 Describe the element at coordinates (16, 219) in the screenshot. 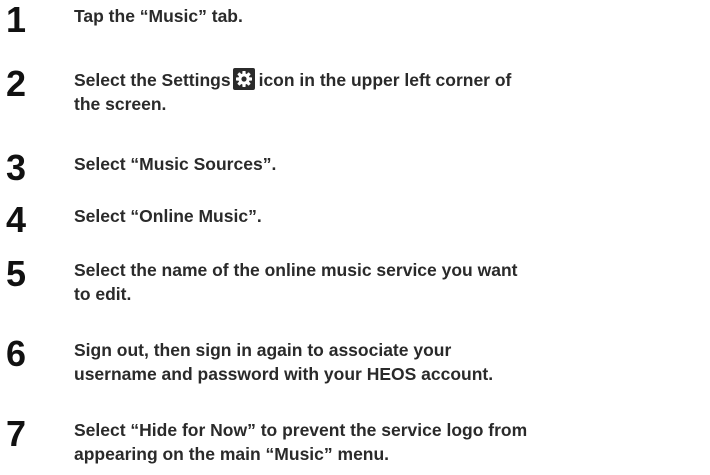

I see `step-number: 4` at that location.